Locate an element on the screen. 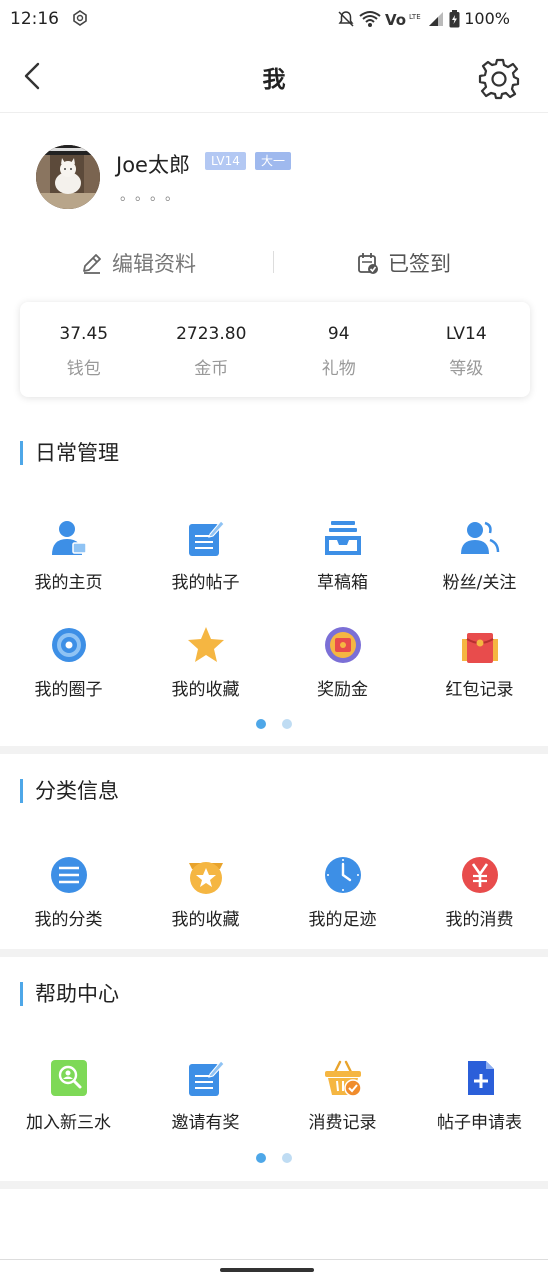 The height and width of the screenshot is (1280, 548). reward-icon is located at coordinates (342, 645).